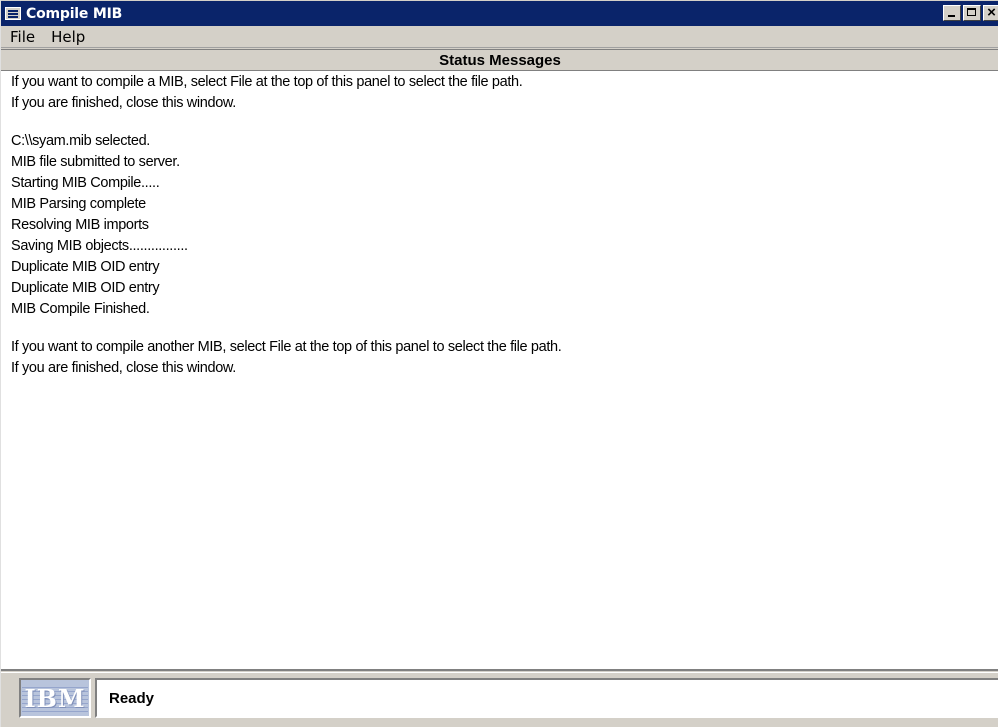 Image resolution: width=998 pixels, height=727 pixels. What do you see at coordinates (80, 141) in the screenshot?
I see `message-line: C:\\syam.mib selected.` at bounding box center [80, 141].